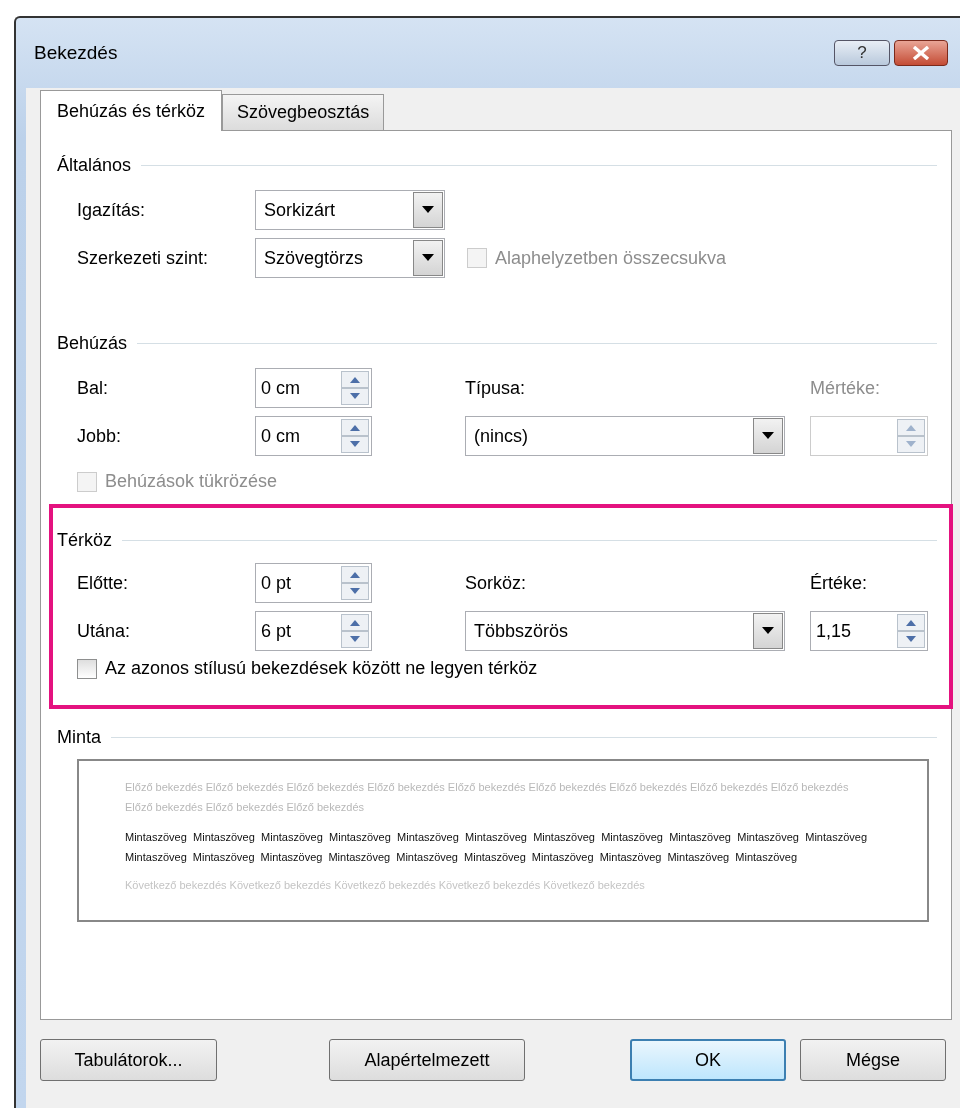 The height and width of the screenshot is (1108, 963). What do you see at coordinates (99, 435) in the screenshot?
I see `field-label: Jobb:` at bounding box center [99, 435].